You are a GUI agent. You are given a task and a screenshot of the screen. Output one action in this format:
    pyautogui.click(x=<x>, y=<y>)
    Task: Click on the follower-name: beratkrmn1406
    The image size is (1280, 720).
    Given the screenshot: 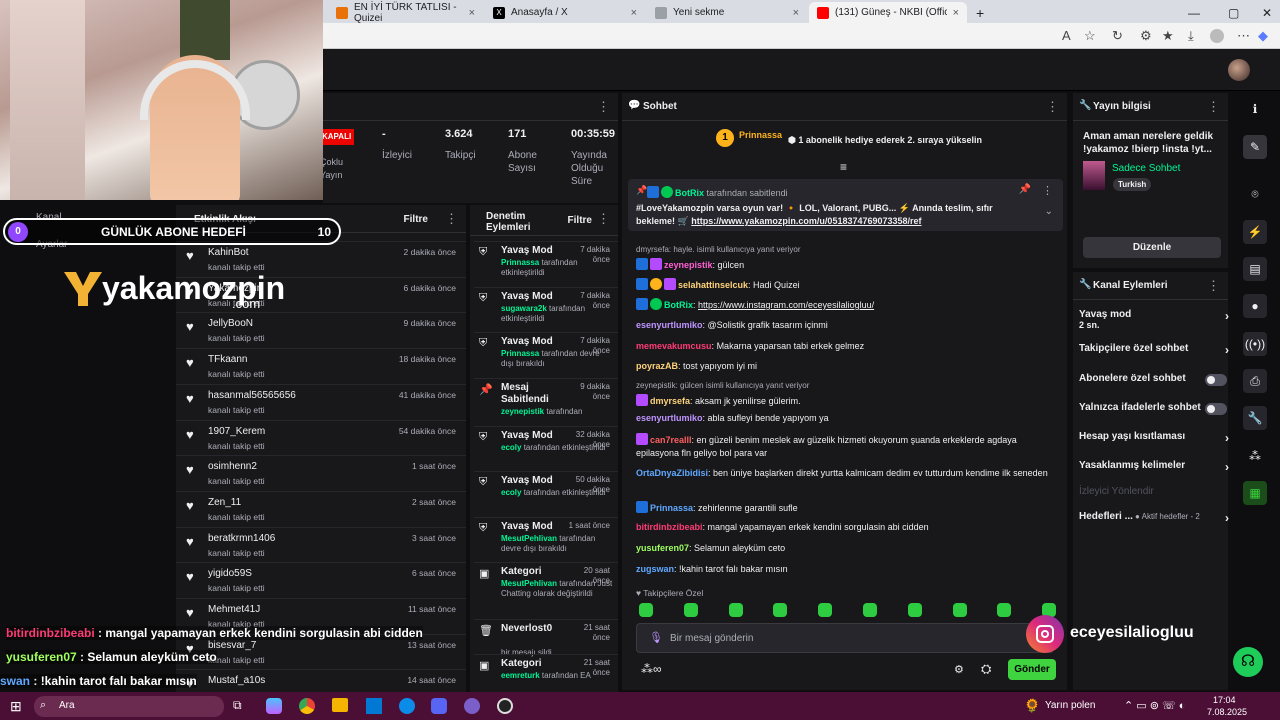 What is the action you would take?
    pyautogui.click(x=241, y=538)
    